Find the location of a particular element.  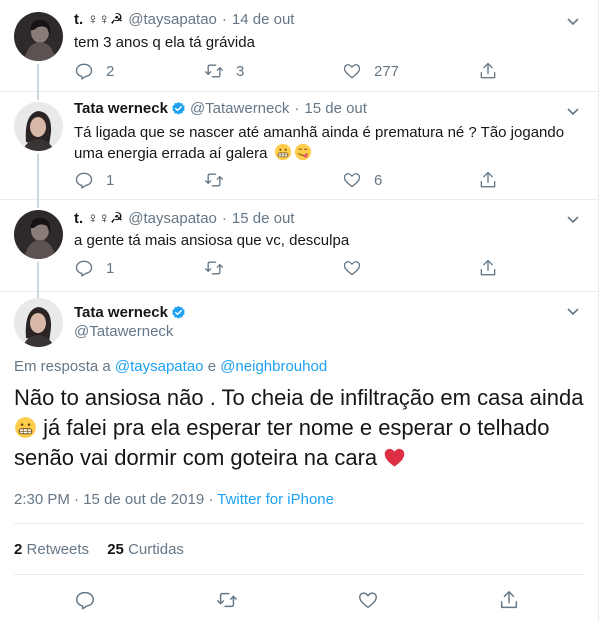

main-author: Tata werneck is located at coordinates (132, 312).